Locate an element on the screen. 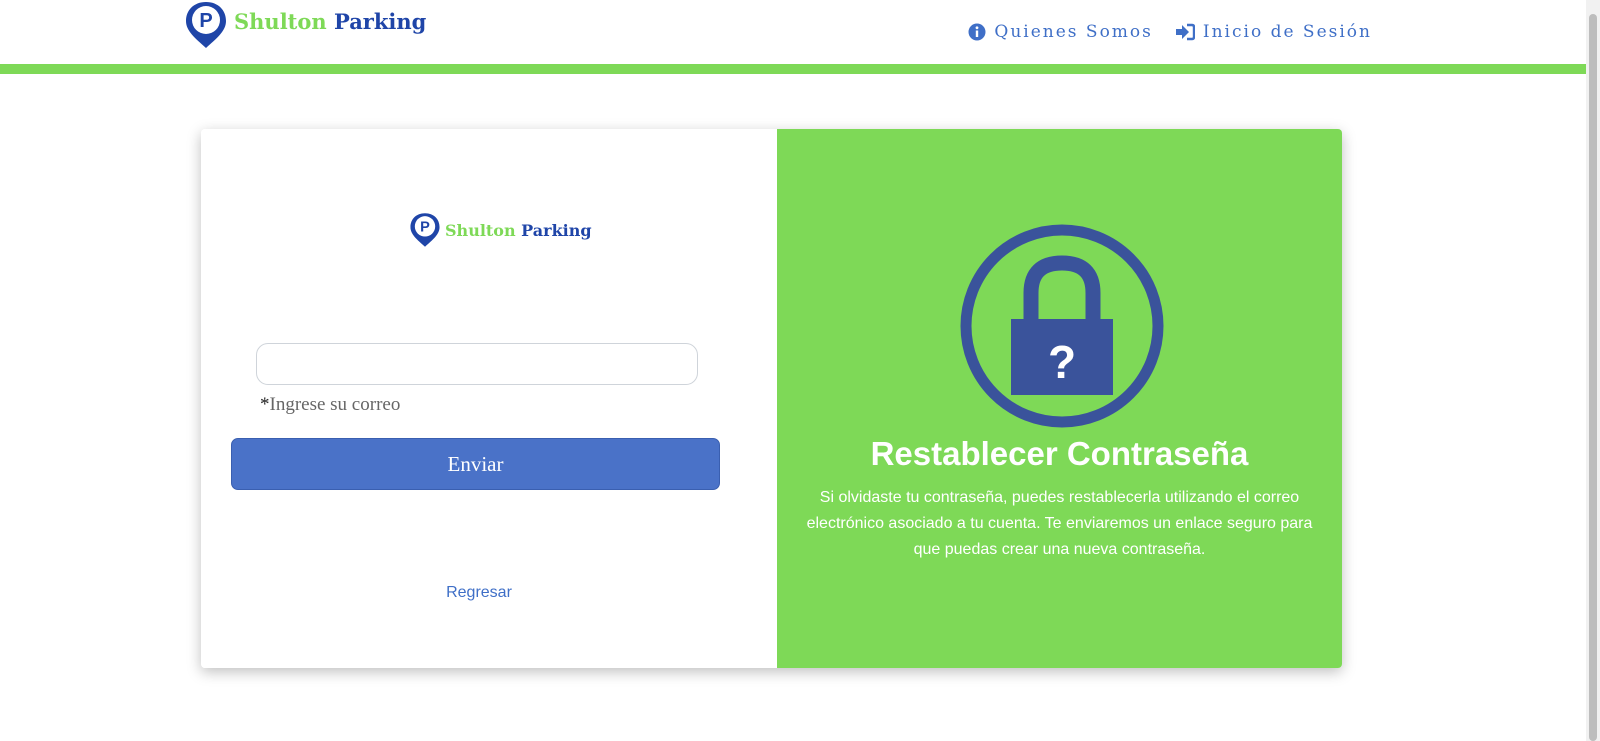  panel-title: Restablecer Contraseña is located at coordinates (1059, 453).